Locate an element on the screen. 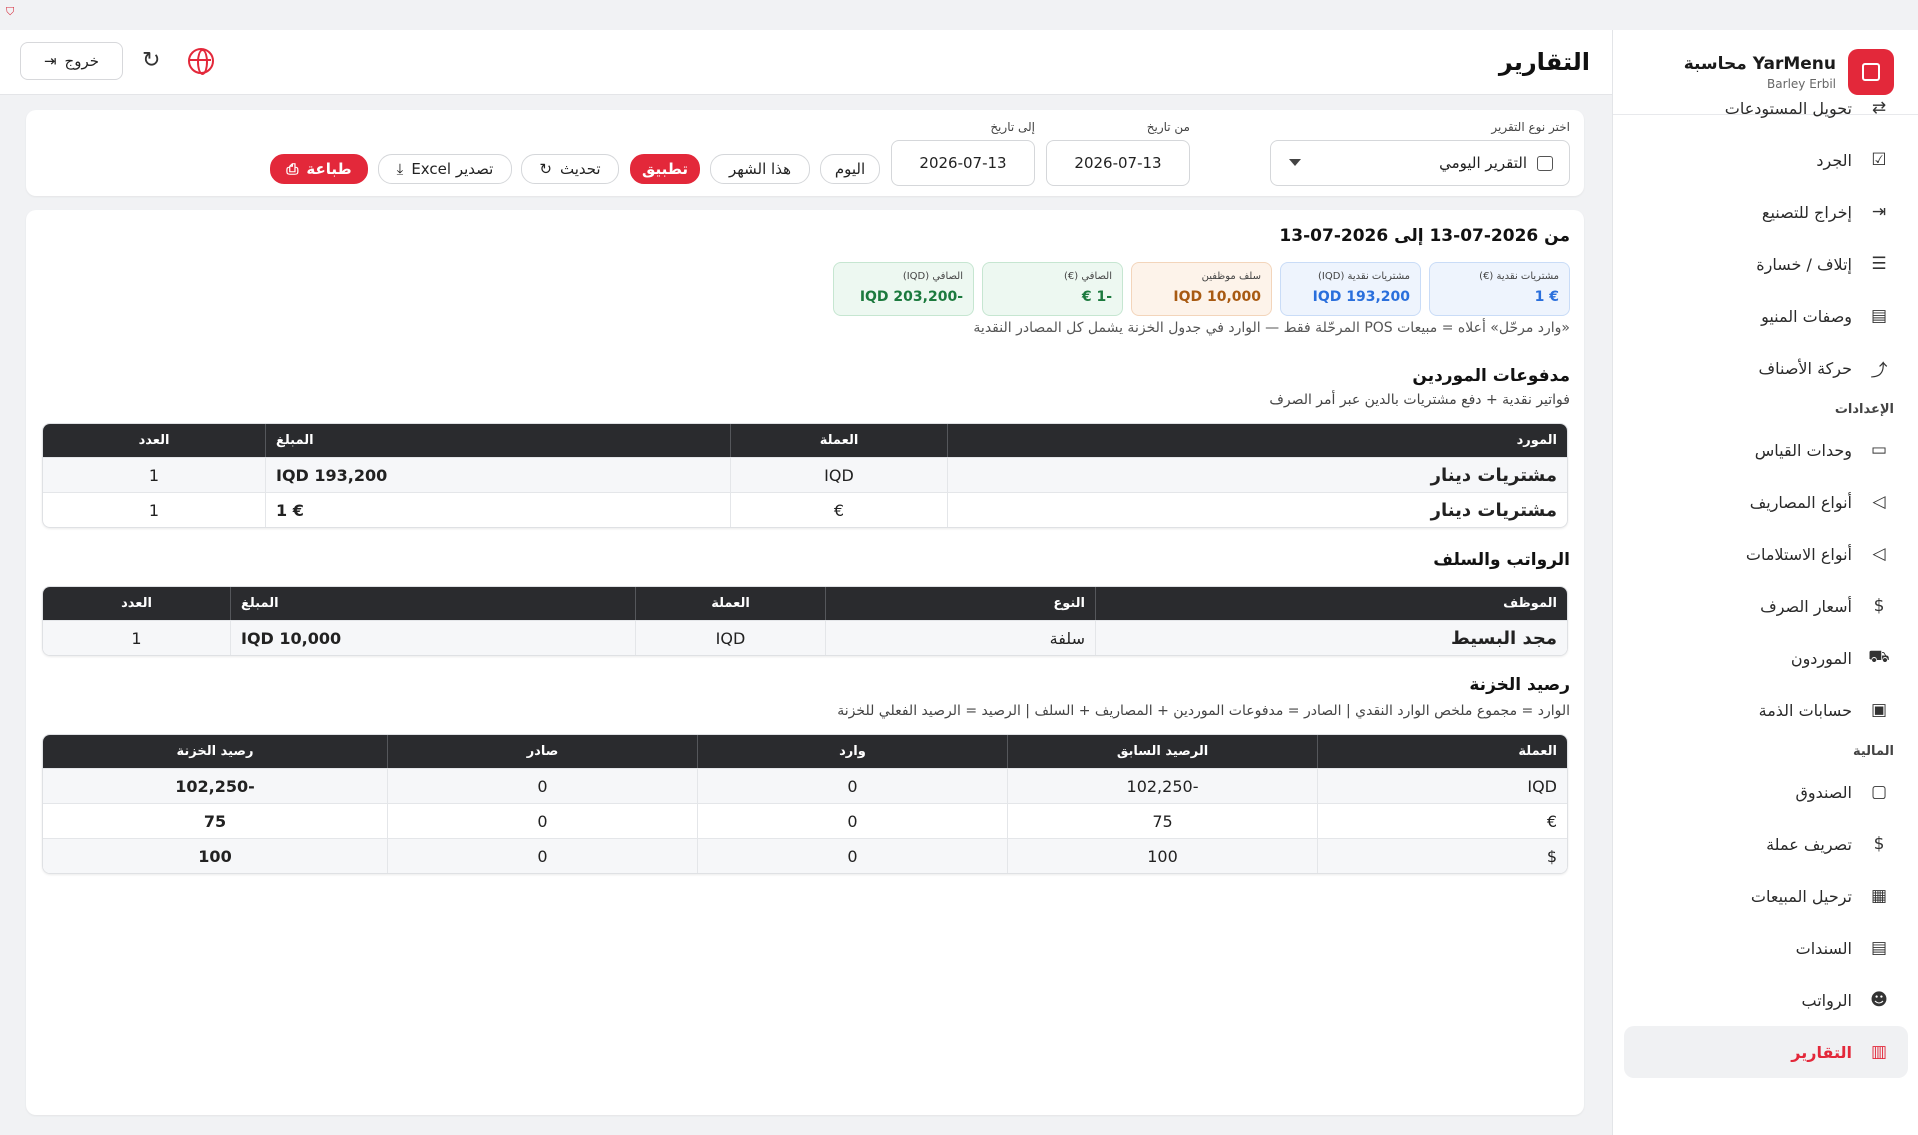 The height and width of the screenshot is (1135, 1918). globe-icon is located at coordinates (201, 61).